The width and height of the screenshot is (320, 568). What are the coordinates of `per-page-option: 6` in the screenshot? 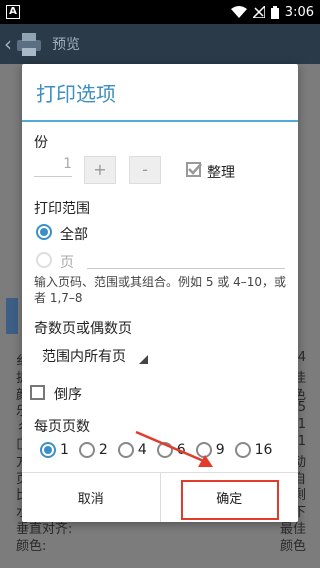 It's located at (171, 450).